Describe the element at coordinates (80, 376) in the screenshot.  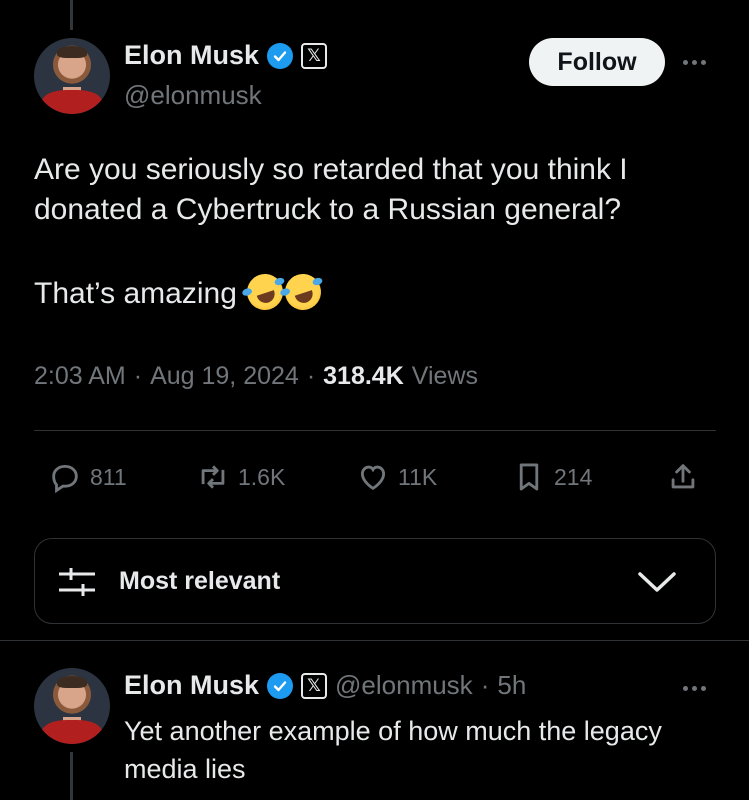
I see `tweet-time: 2:03 AM` at that location.